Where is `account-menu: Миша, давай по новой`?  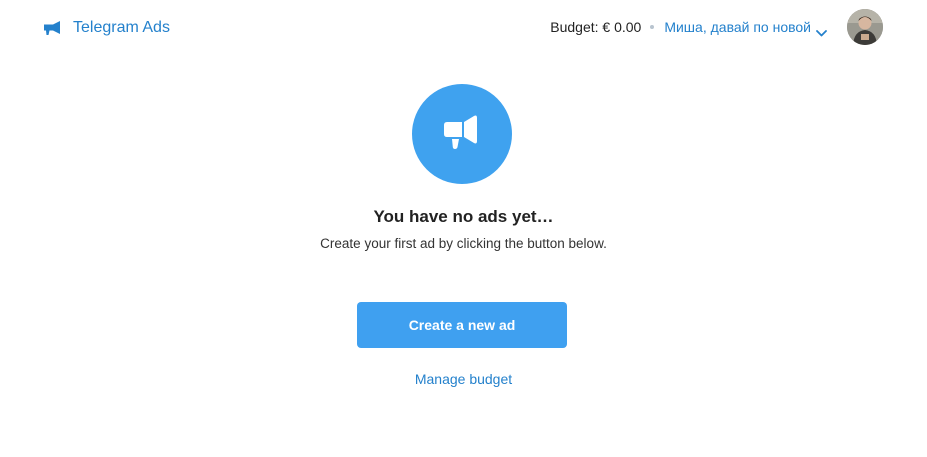 account-menu: Миша, давай по новой is located at coordinates (745, 27).